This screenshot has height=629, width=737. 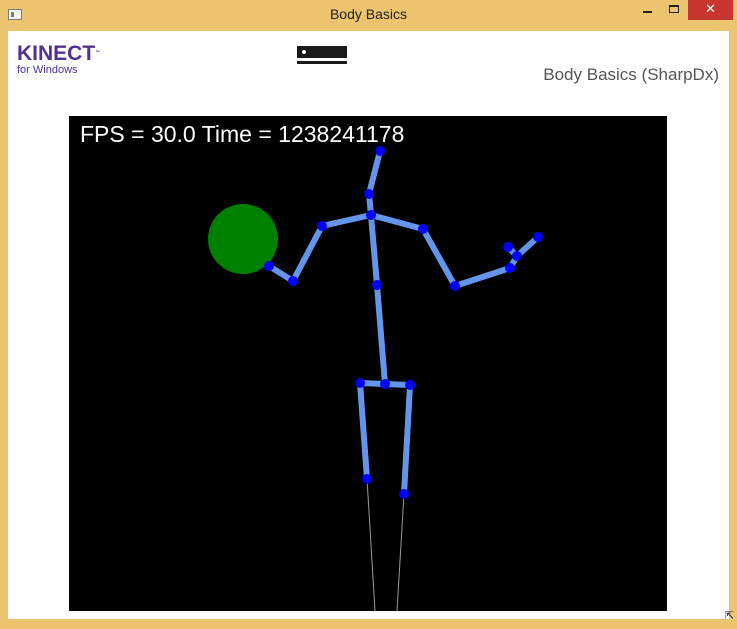 What do you see at coordinates (404, 494) in the screenshot?
I see `joint-kneeR` at bounding box center [404, 494].